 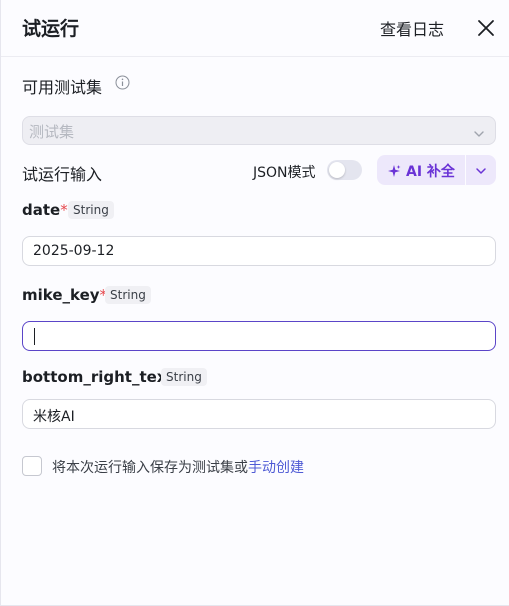 What do you see at coordinates (394, 170) in the screenshot?
I see `sparkle-icon` at bounding box center [394, 170].